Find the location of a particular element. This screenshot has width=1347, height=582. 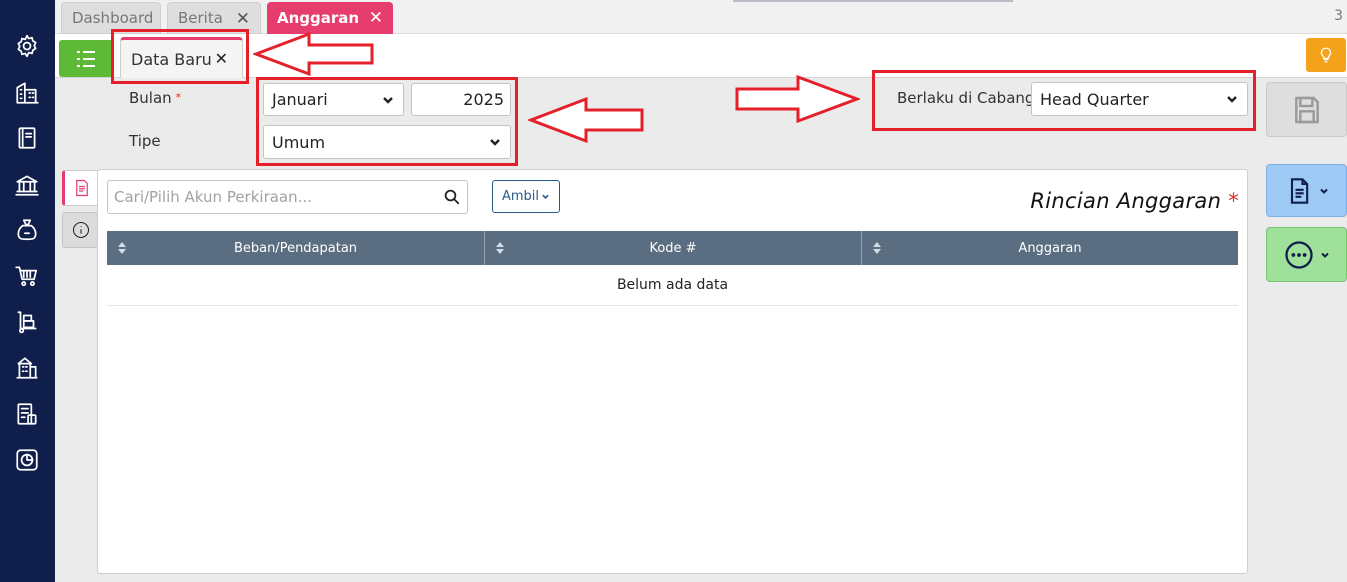

tahun-value: 2025 is located at coordinates (483, 99).